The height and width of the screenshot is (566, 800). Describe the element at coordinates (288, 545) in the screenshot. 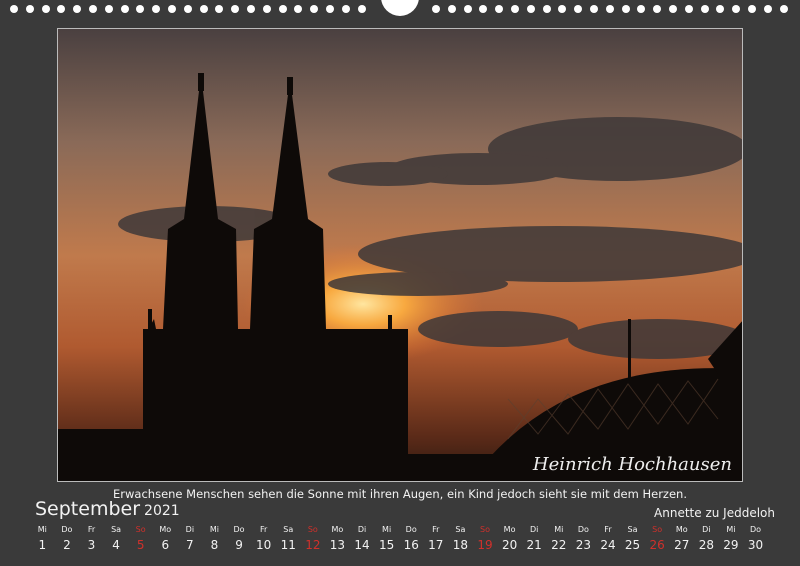

I see `day-number: 11` at that location.